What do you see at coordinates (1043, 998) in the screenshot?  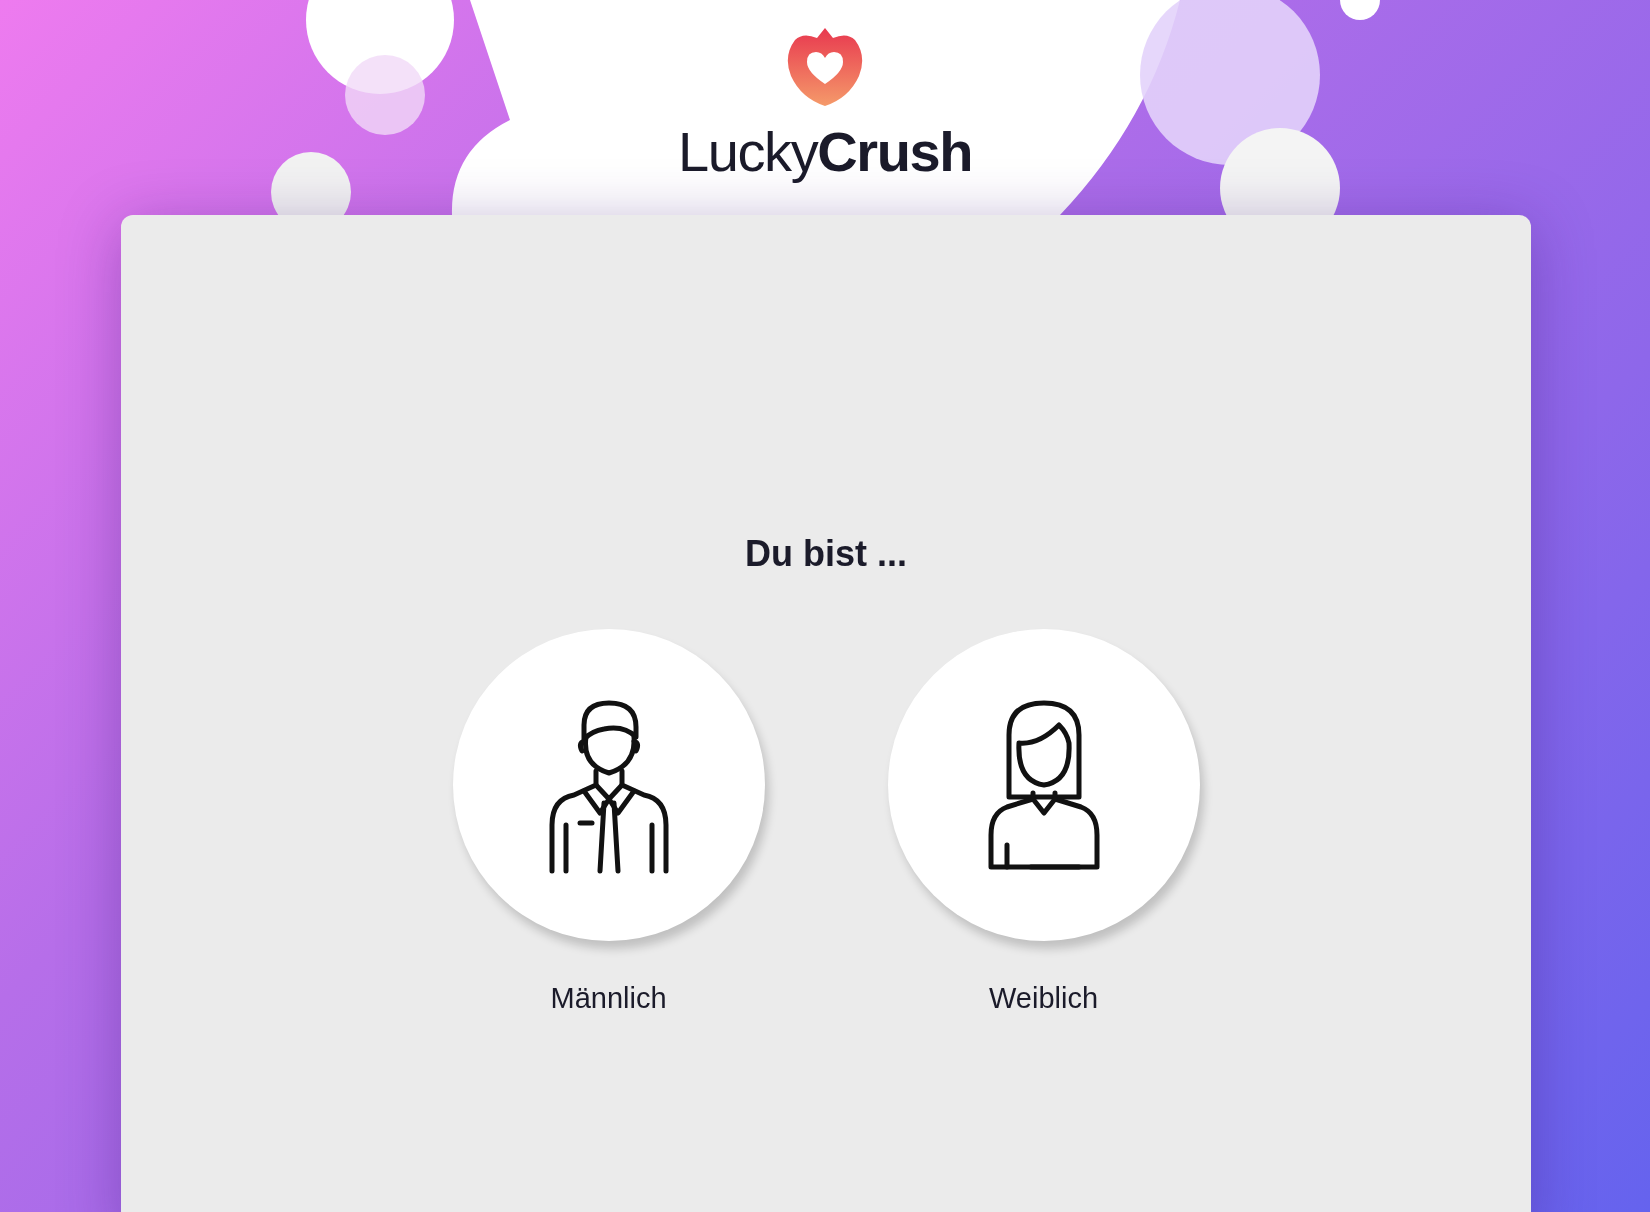 I see `option-label: Weiblich` at bounding box center [1043, 998].